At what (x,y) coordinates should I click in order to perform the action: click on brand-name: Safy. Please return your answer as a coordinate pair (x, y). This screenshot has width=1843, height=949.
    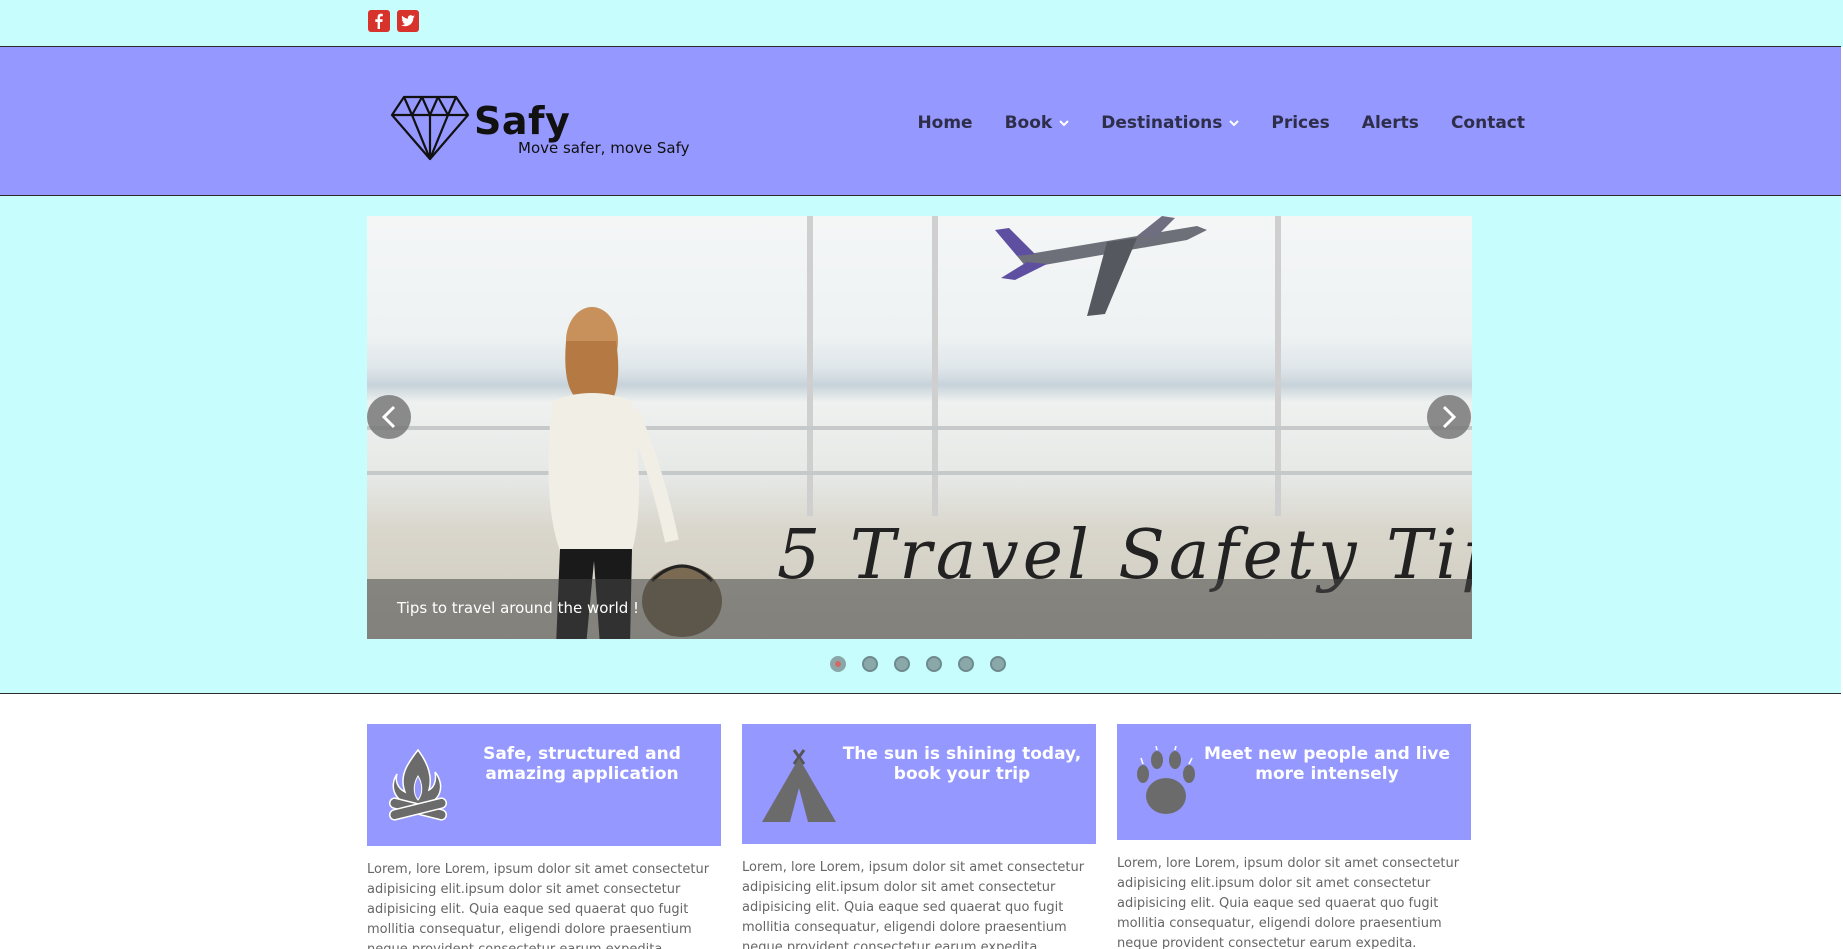
    Looking at the image, I should click on (522, 121).